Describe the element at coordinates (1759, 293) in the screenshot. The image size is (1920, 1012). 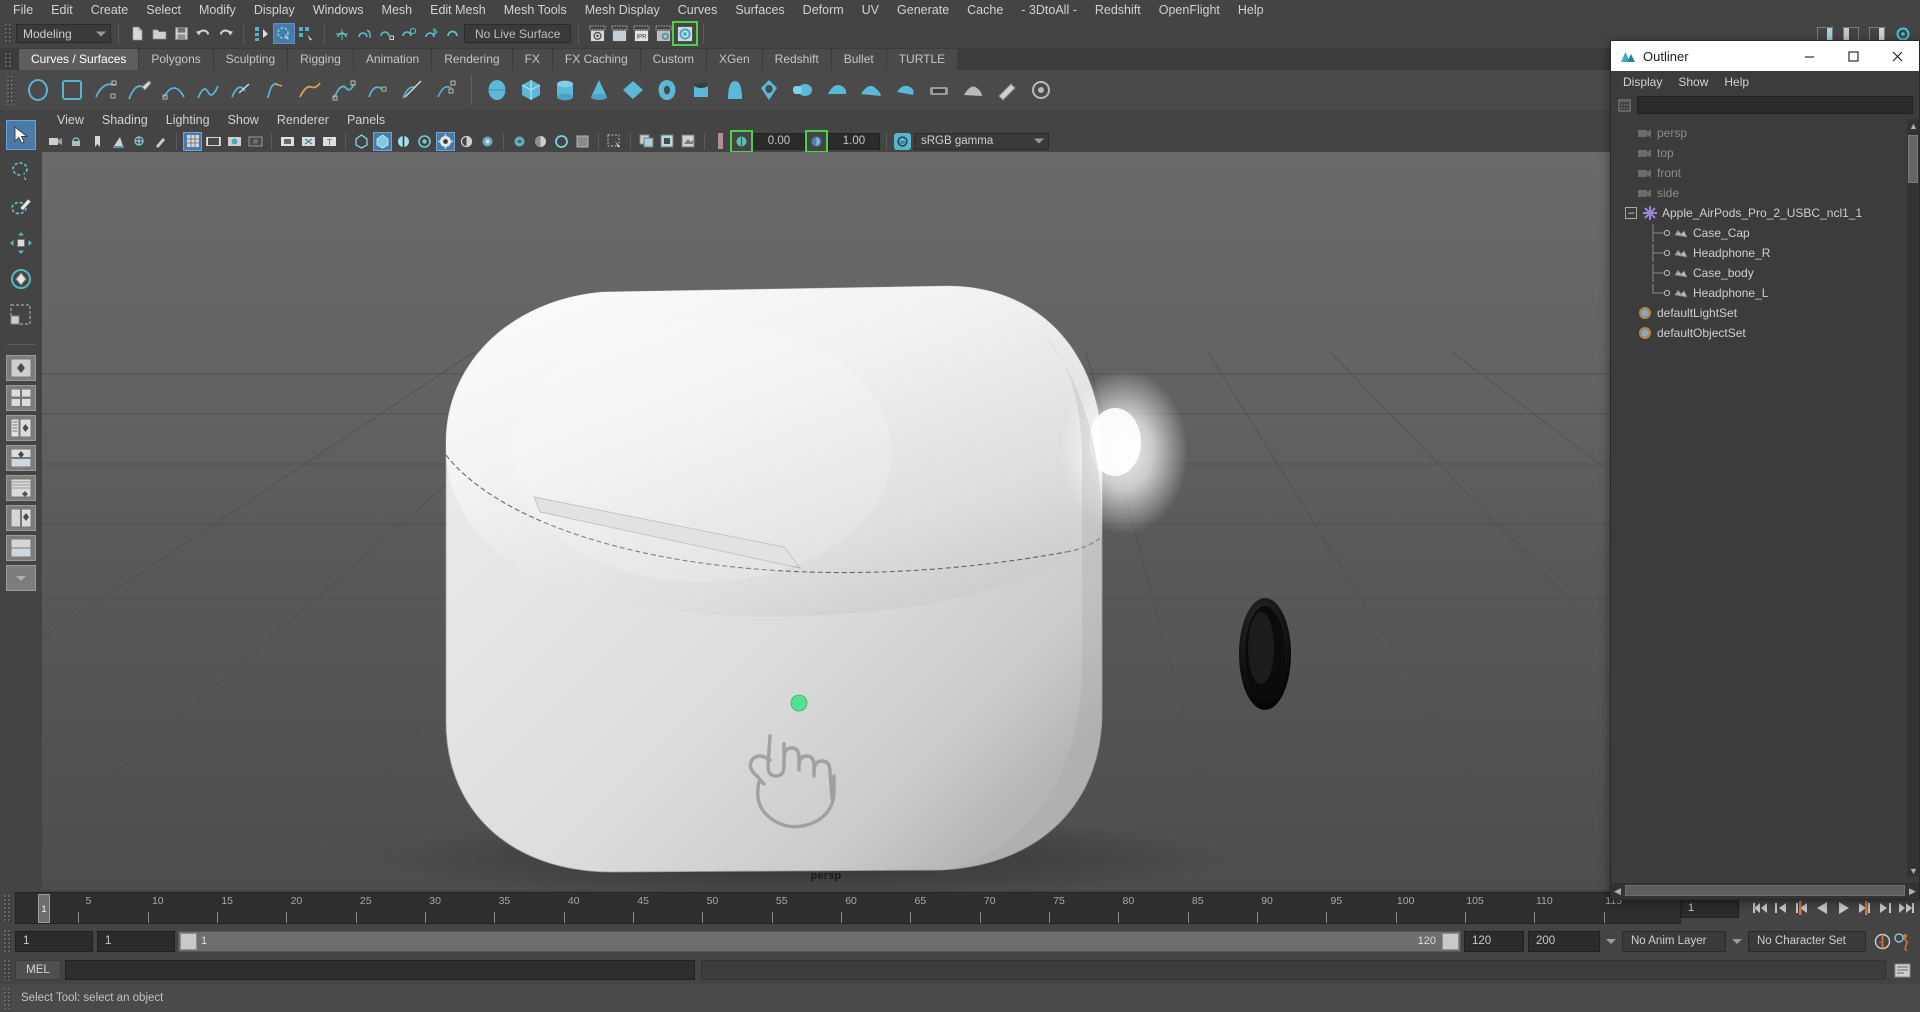
I see `outliner-item: Headphone_L` at that location.